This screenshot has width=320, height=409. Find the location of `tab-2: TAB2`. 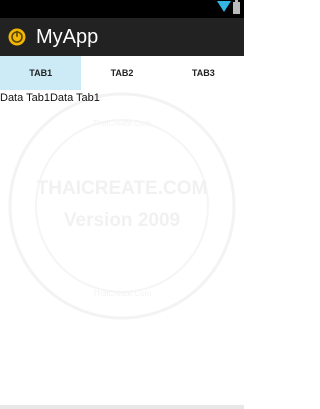

tab-2: TAB2 is located at coordinates (121, 73).